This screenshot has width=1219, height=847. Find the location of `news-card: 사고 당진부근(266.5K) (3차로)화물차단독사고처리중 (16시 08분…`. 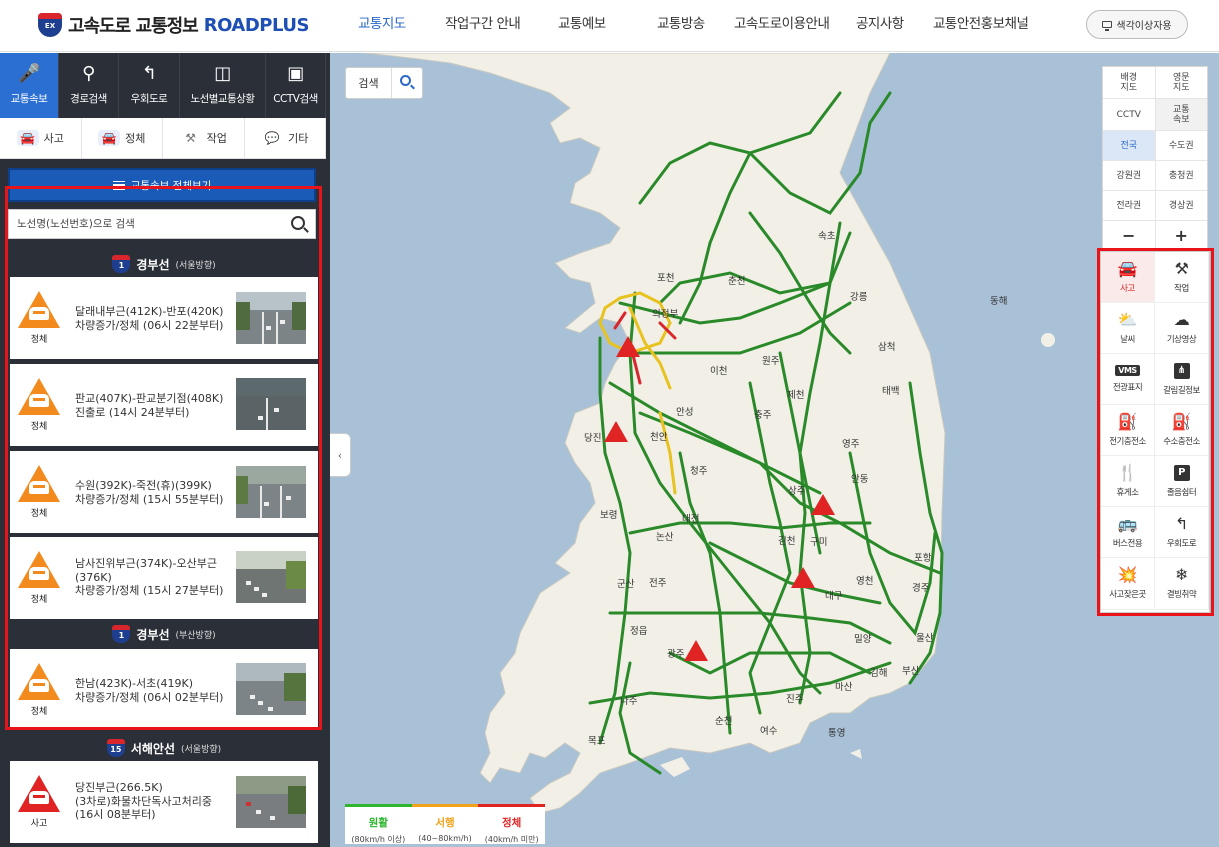

news-card: 사고 당진부근(266.5K) (3차로)화물차단독사고처리중 (16시 08분… is located at coordinates (164, 802).